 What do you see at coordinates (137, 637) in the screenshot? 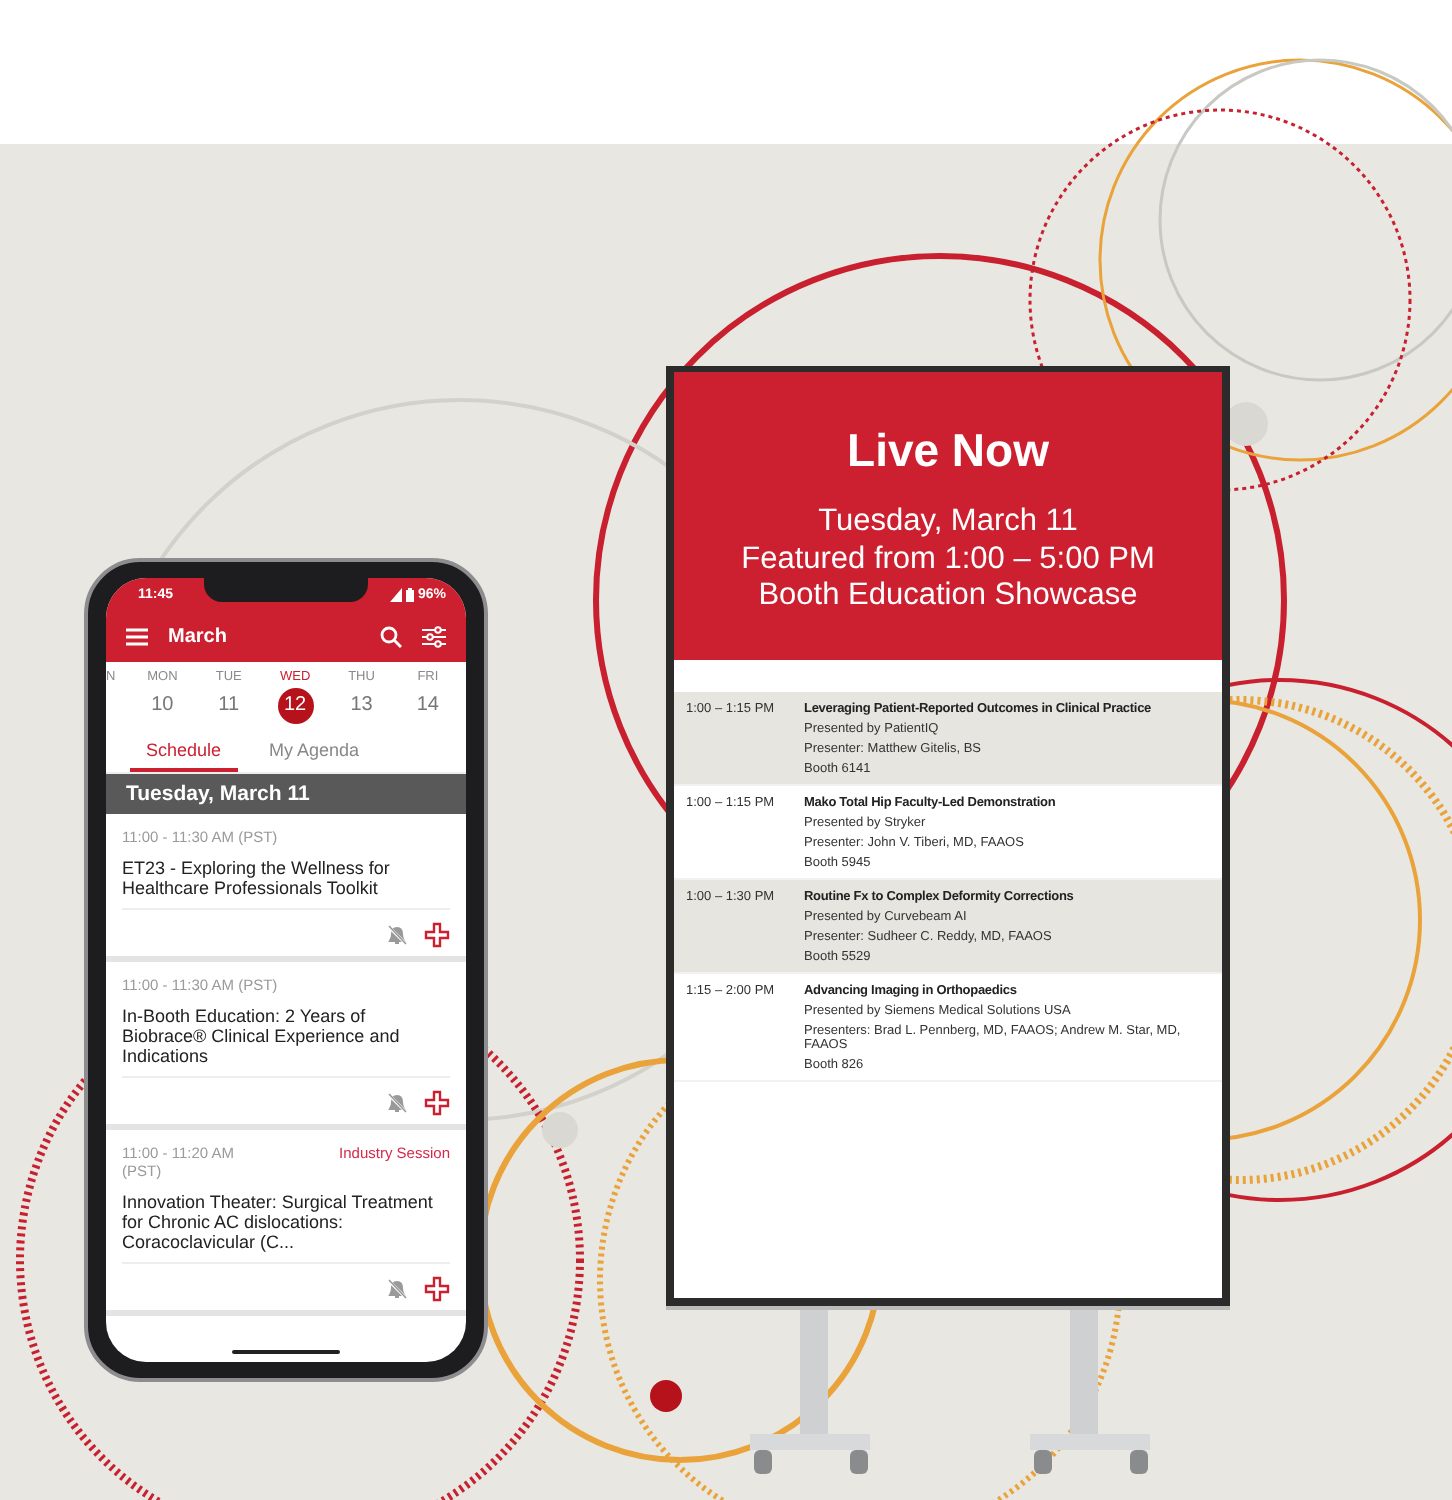
I see `menu-icon` at bounding box center [137, 637].